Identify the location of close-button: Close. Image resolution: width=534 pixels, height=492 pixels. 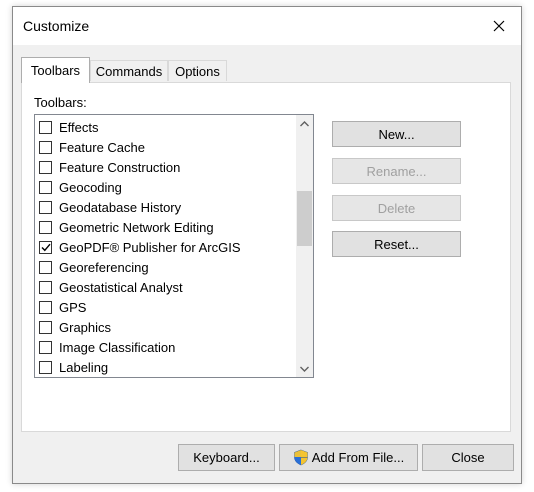
(468, 457).